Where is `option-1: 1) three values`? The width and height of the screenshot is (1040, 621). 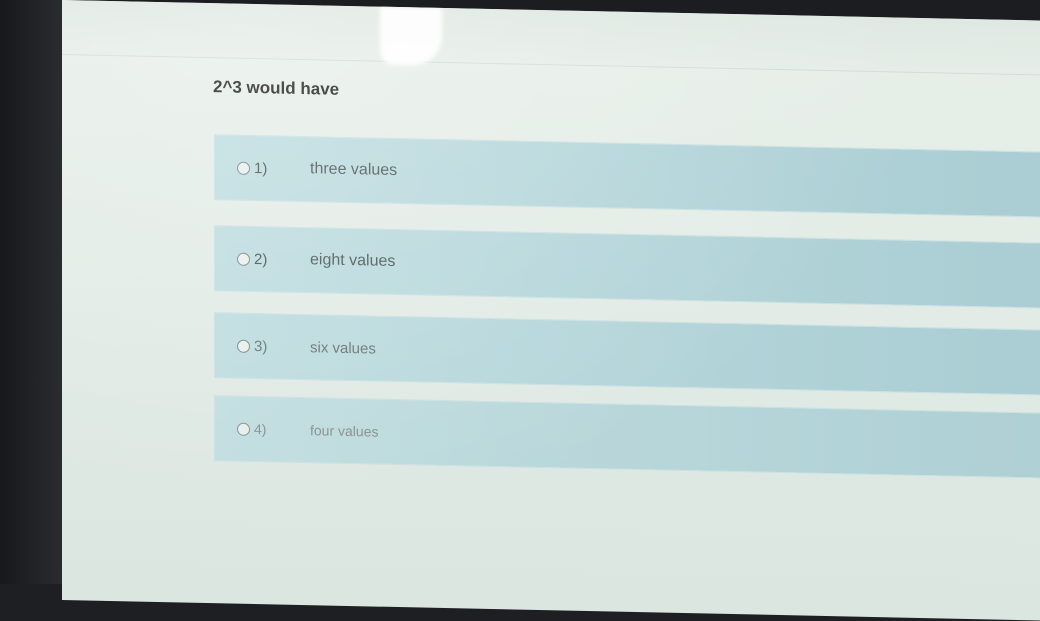 option-1: 1) three values is located at coordinates (627, 176).